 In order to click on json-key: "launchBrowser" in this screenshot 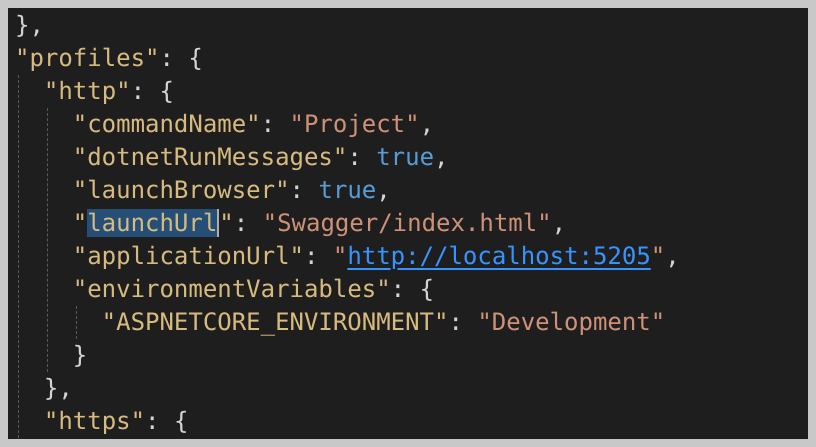, I will do `click(181, 190)`.